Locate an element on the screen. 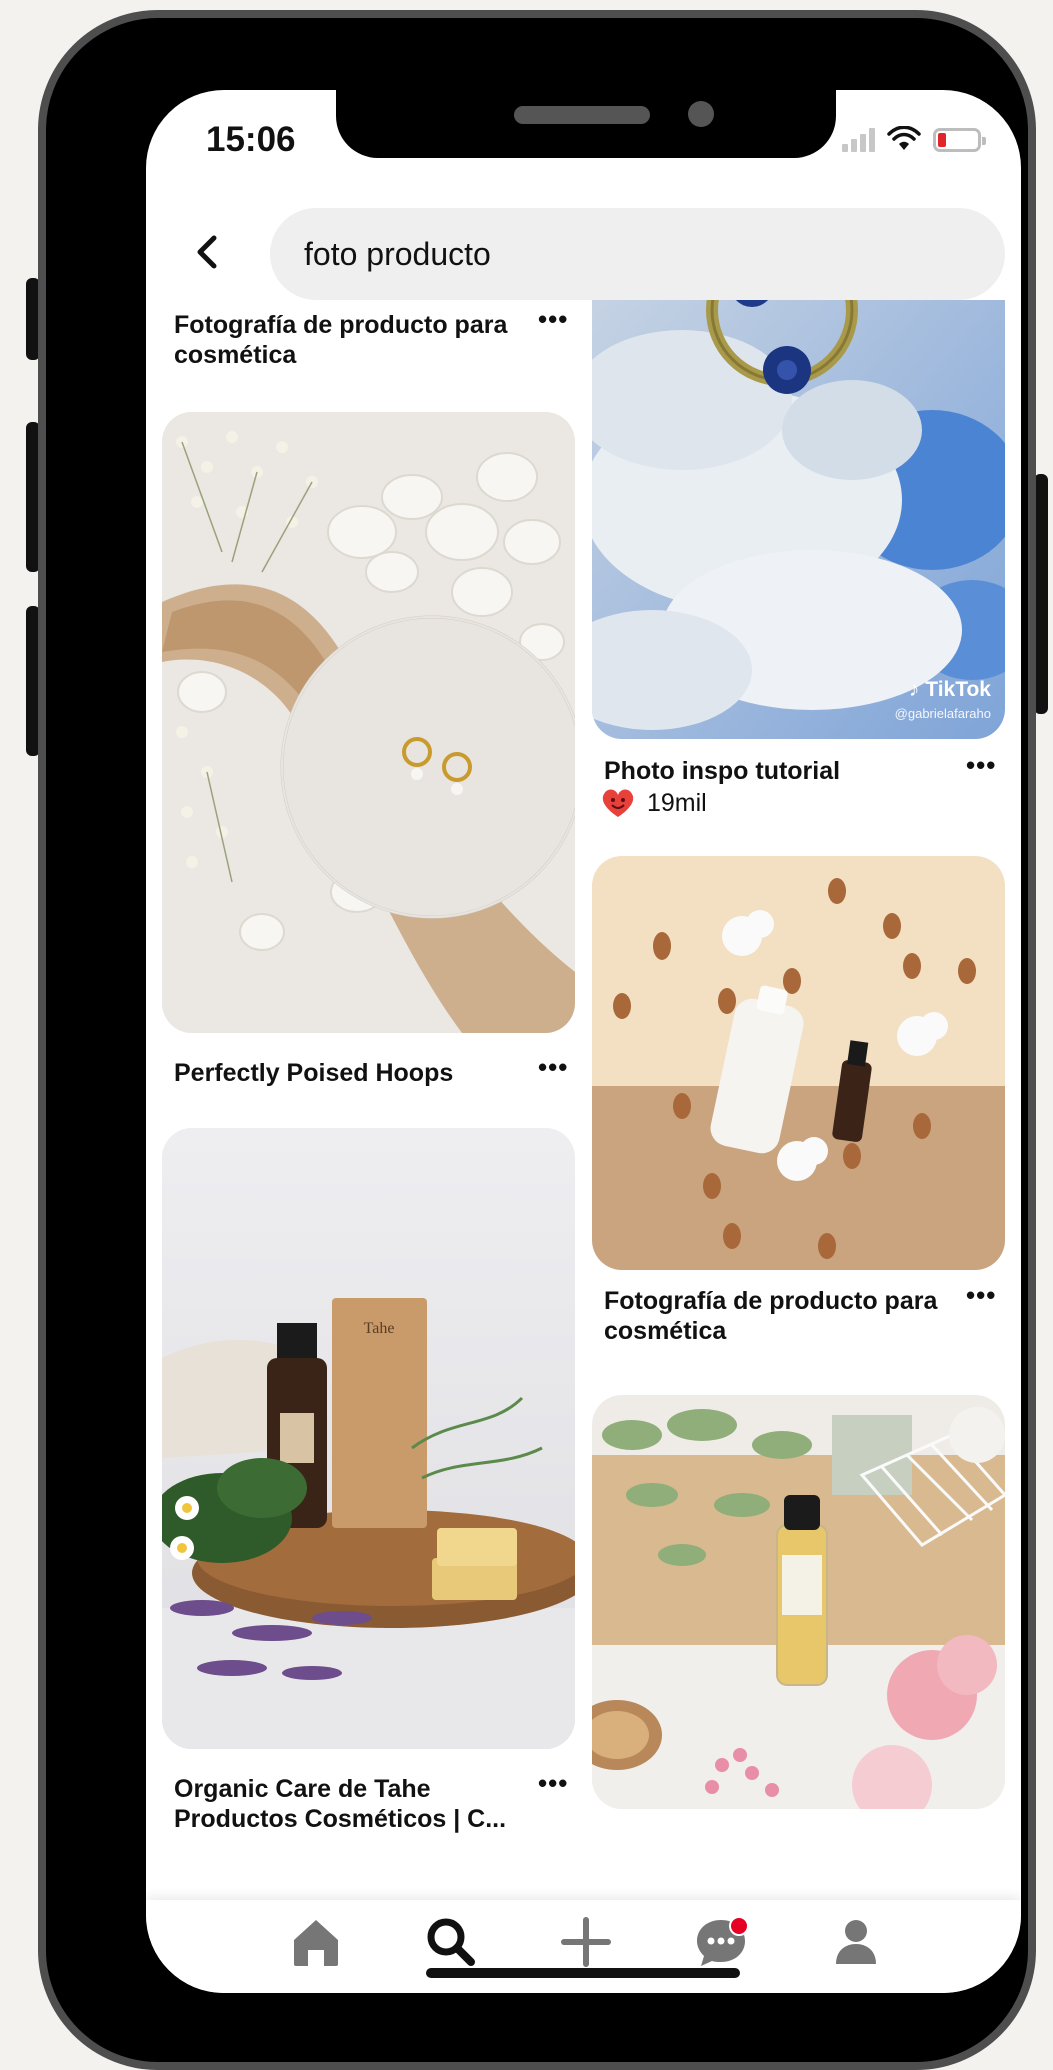  tahe-photo: Tahe is located at coordinates (368, 1438).